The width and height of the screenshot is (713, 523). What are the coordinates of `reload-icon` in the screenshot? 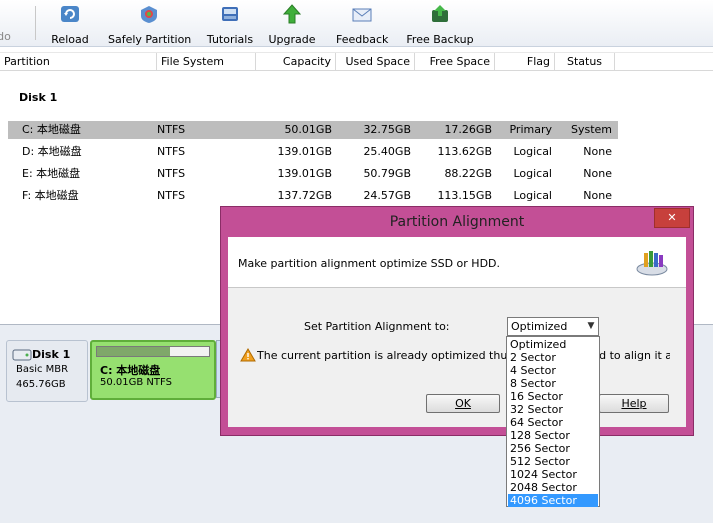 It's located at (70, 14).